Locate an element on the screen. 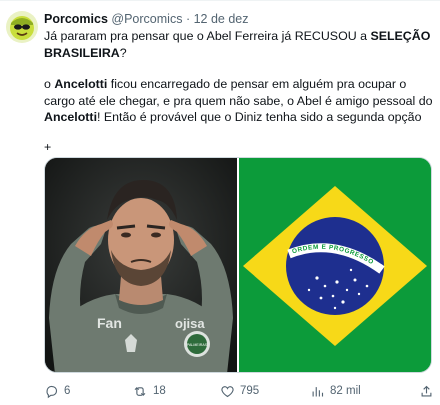  author-handle: @Porcomics is located at coordinates (146, 19).